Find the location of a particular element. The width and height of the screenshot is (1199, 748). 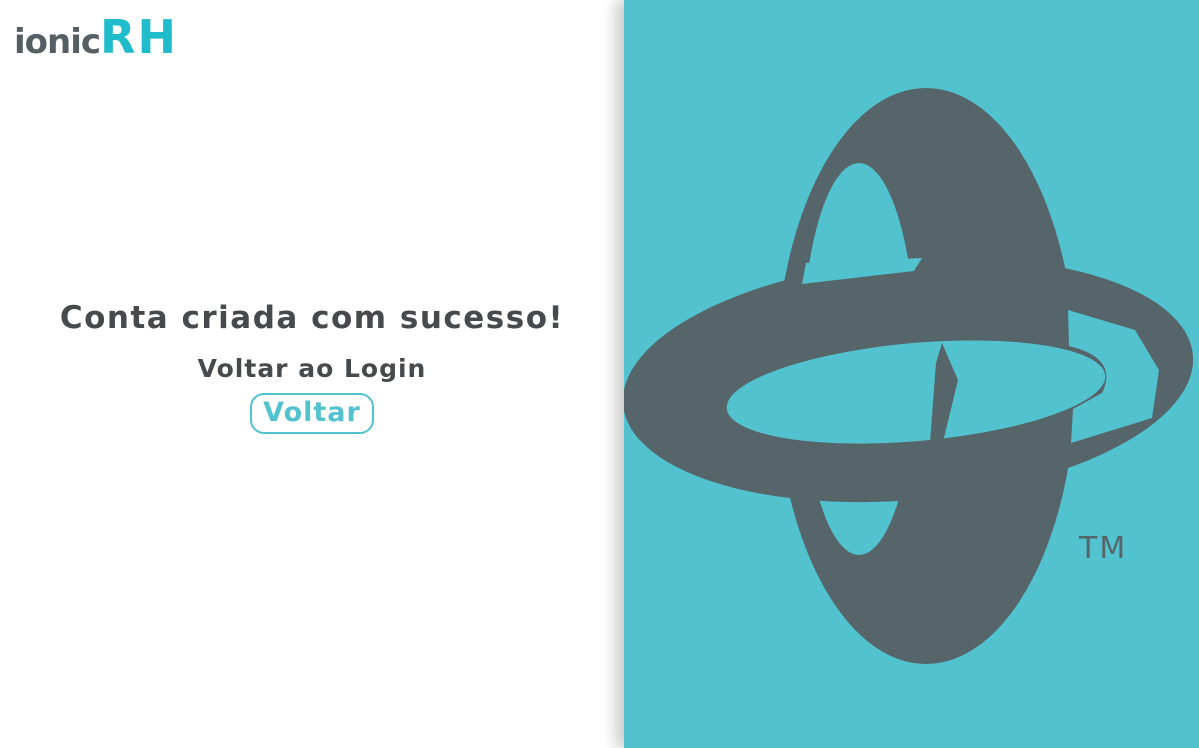

trademark-symbol: TM is located at coordinates (1102, 548).